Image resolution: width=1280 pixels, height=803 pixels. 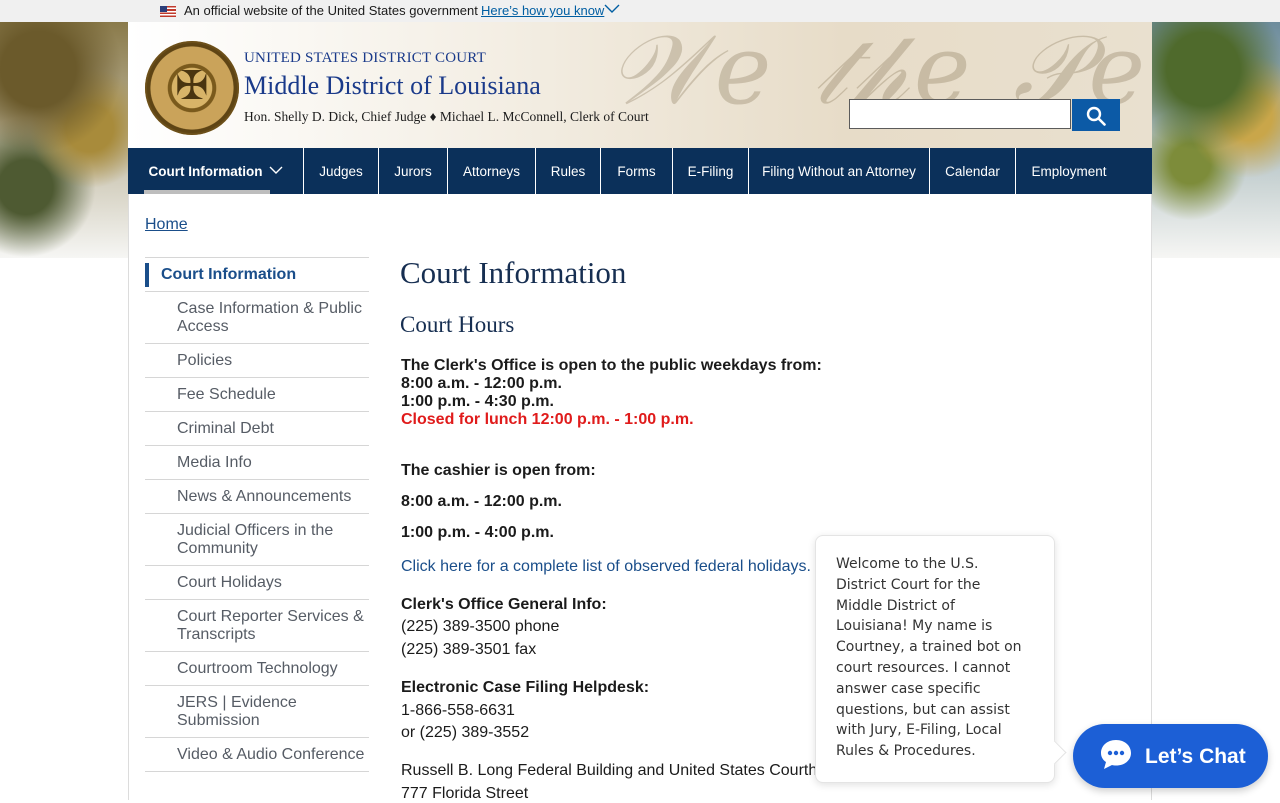 What do you see at coordinates (469, 649) in the screenshot?
I see `clerk-fax: (225) 389-3501 fax` at bounding box center [469, 649].